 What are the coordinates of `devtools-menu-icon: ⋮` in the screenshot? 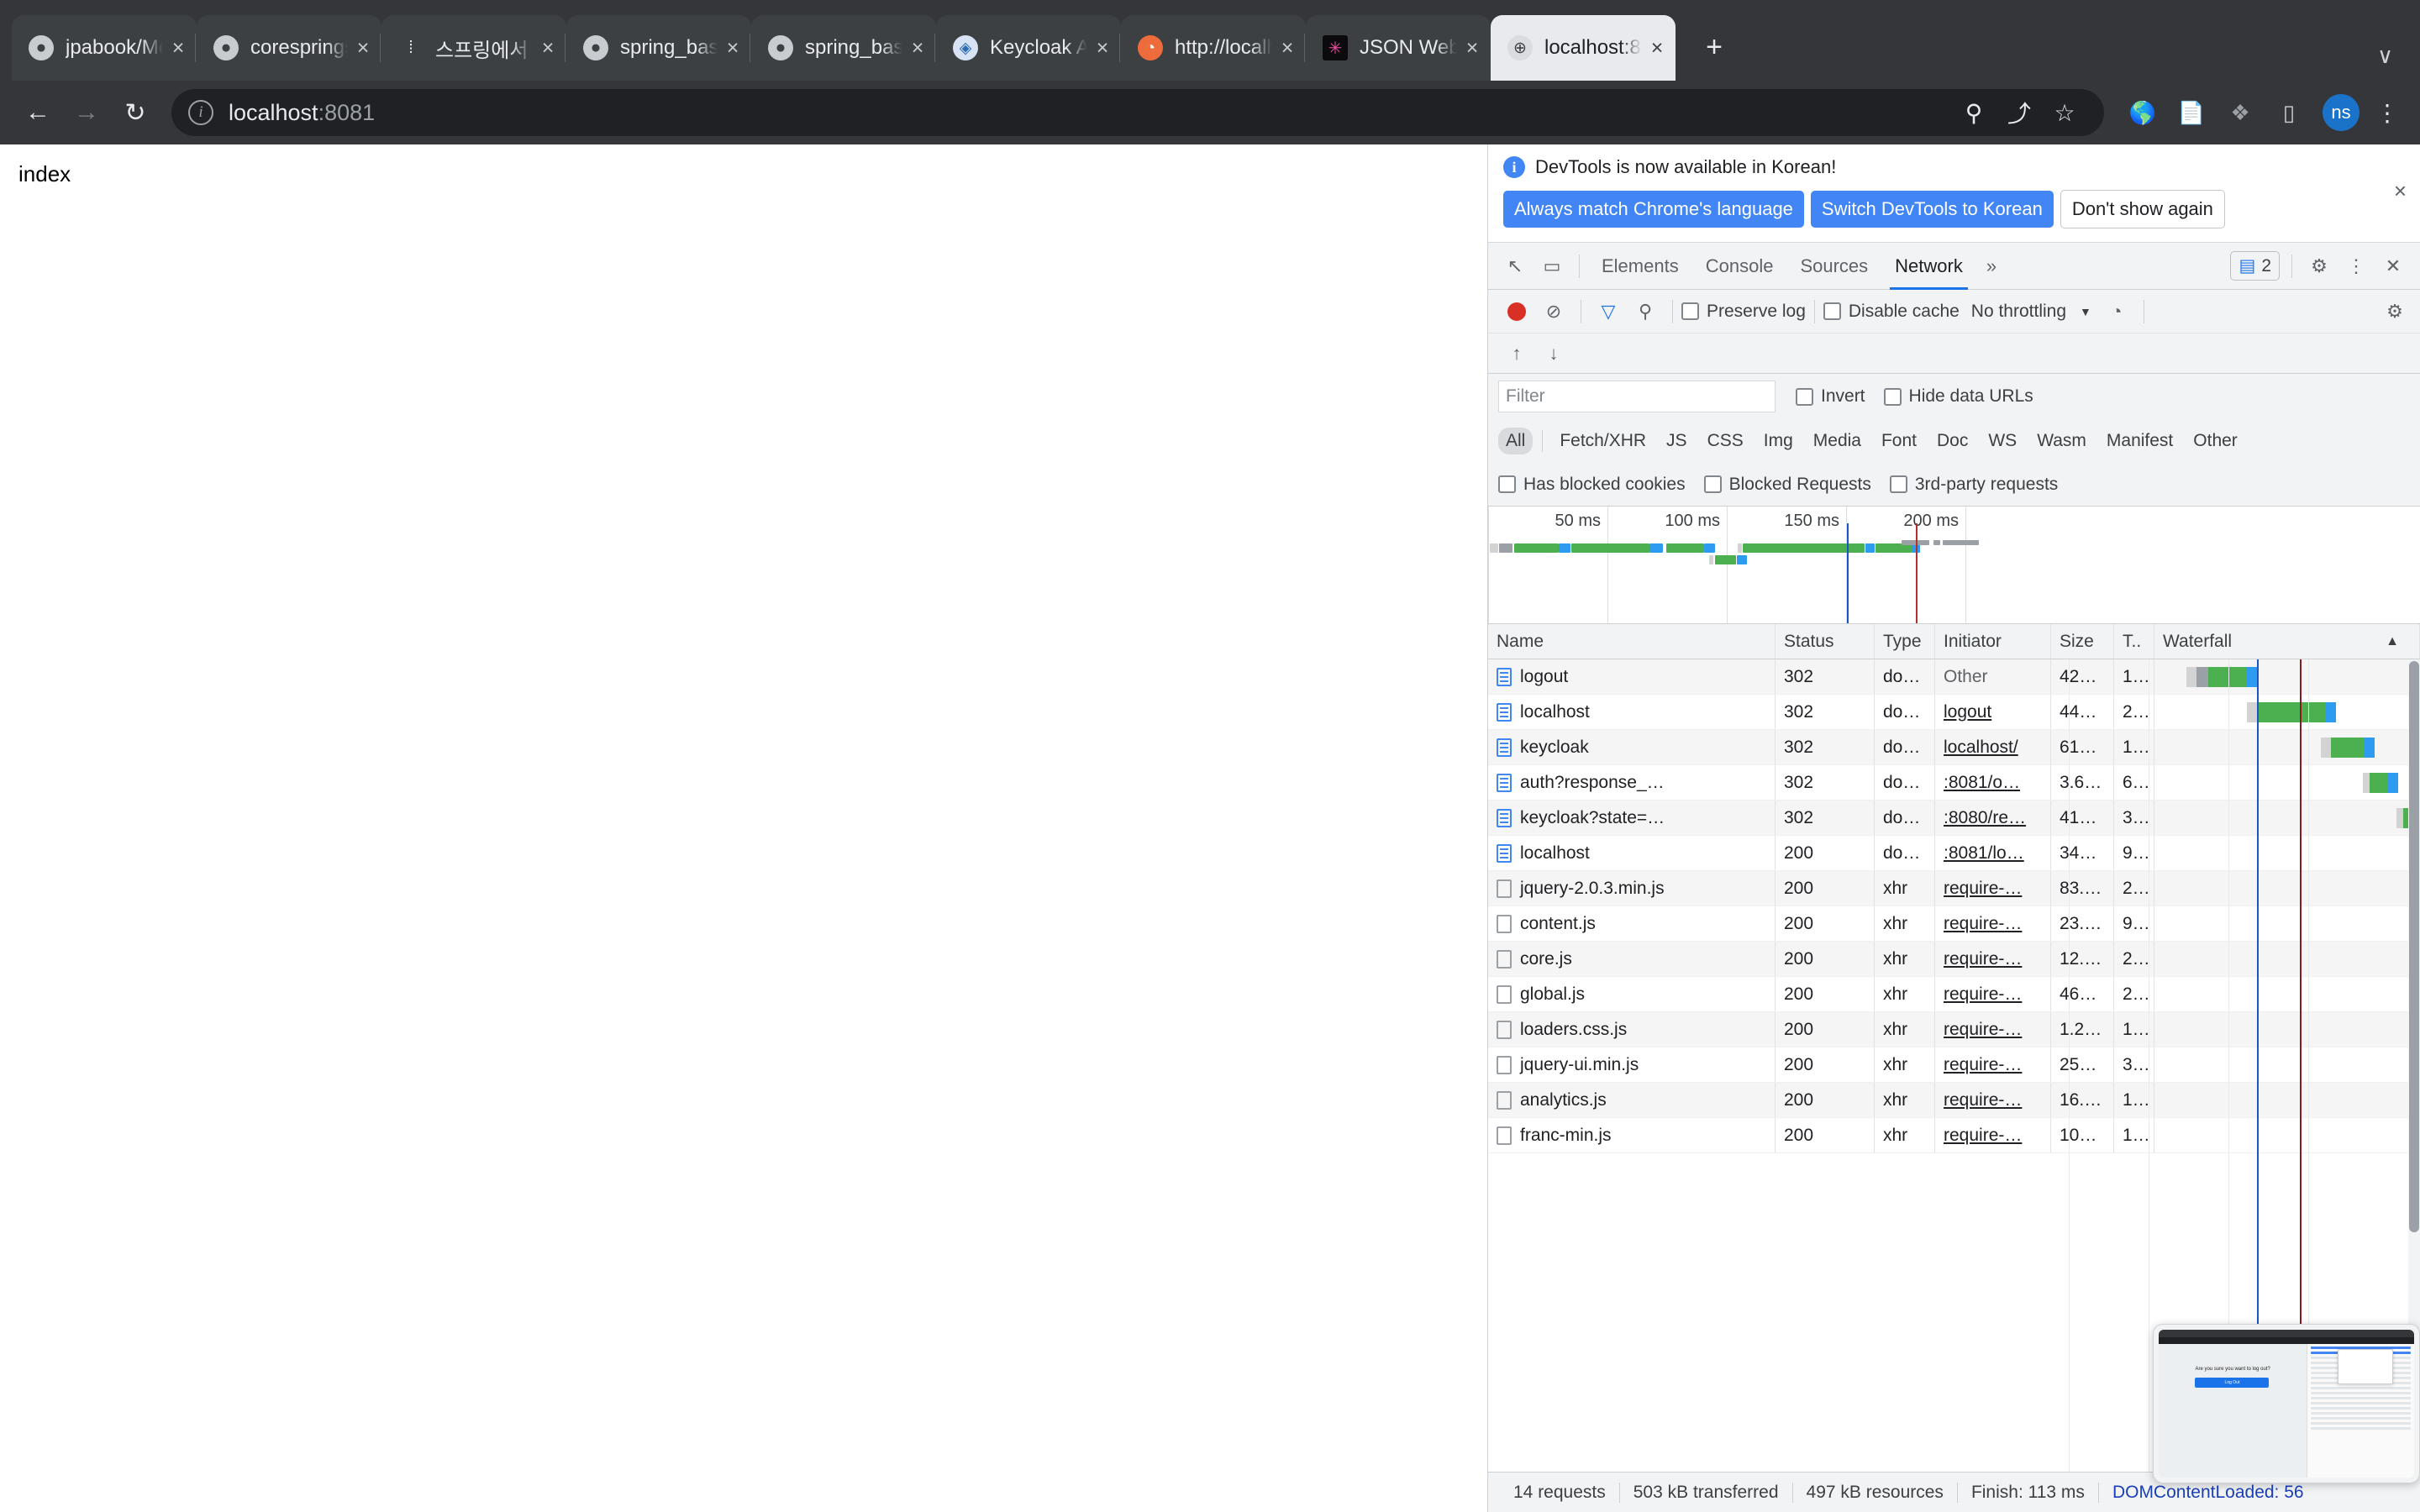 It's located at (2356, 266).